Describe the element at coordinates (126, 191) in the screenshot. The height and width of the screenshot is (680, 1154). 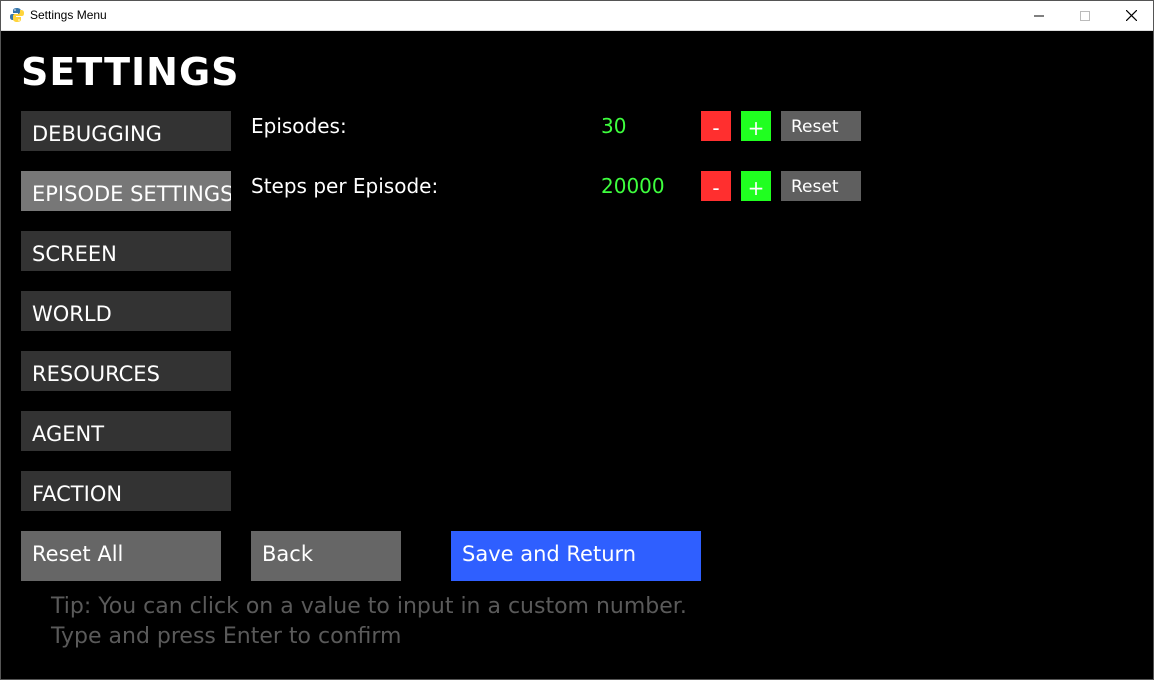
I see `category-episode-settings-button: EPISODE SETTINGS` at that location.